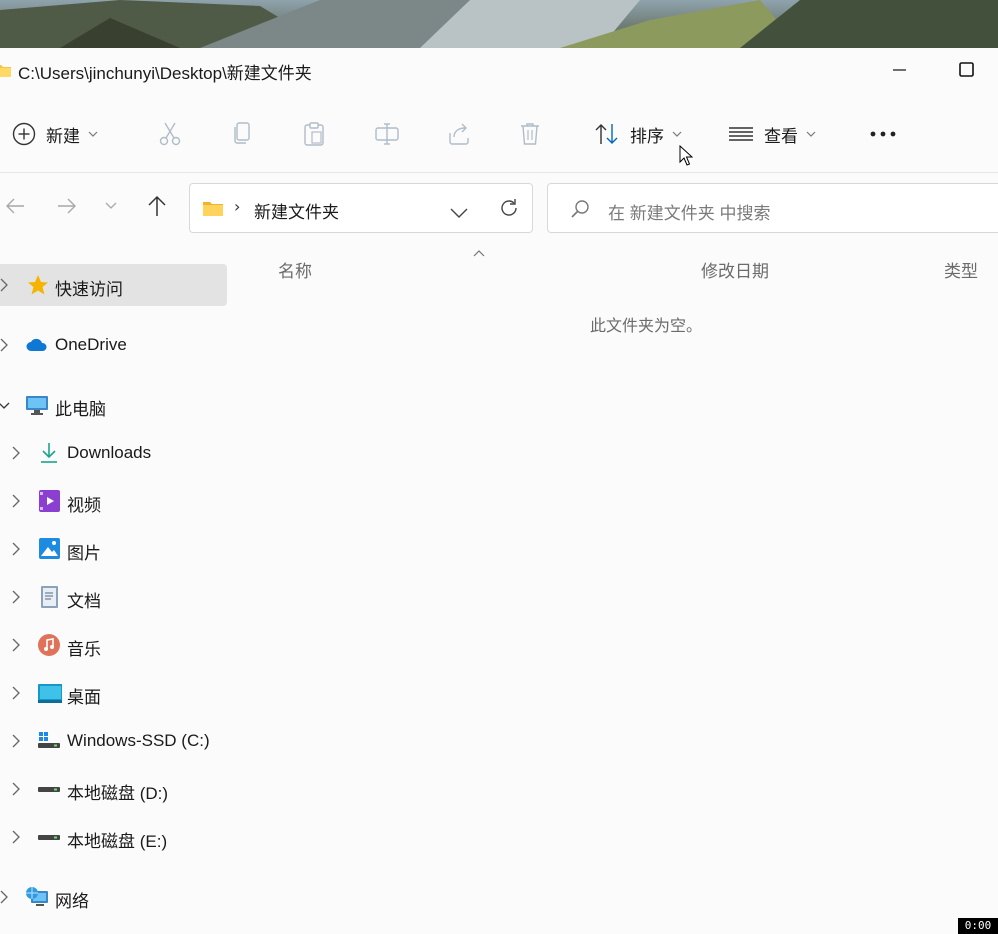 Image resolution: width=998 pixels, height=934 pixels. What do you see at coordinates (113, 597) in the screenshot?
I see `sidebar-item-documents: 文档` at bounding box center [113, 597].